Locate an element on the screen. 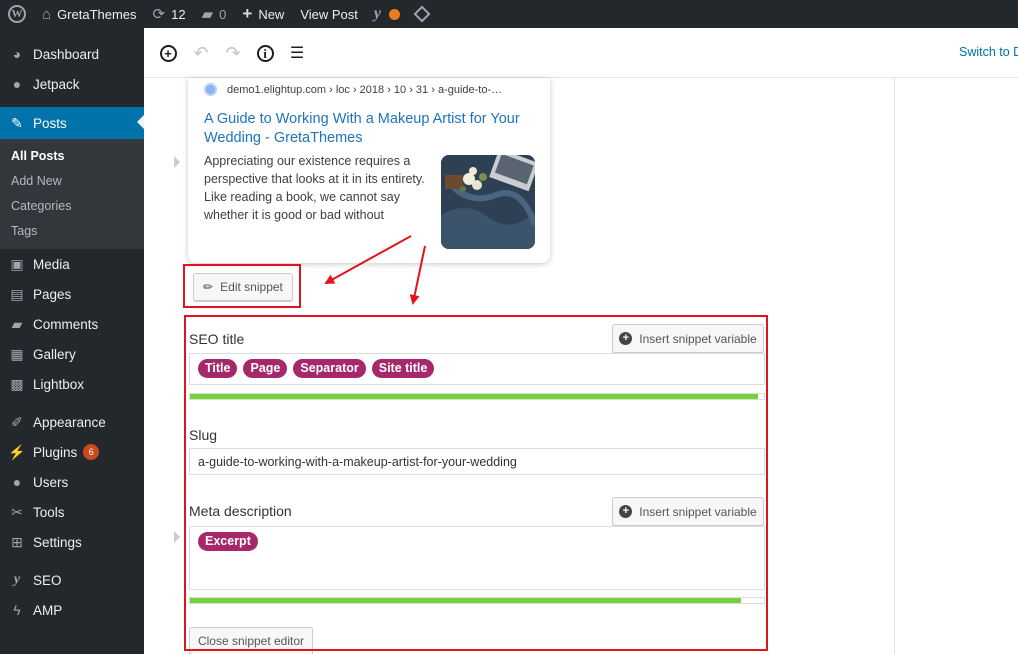  posts-submenu: All Posts Add New Categories Tags is located at coordinates (72, 194).